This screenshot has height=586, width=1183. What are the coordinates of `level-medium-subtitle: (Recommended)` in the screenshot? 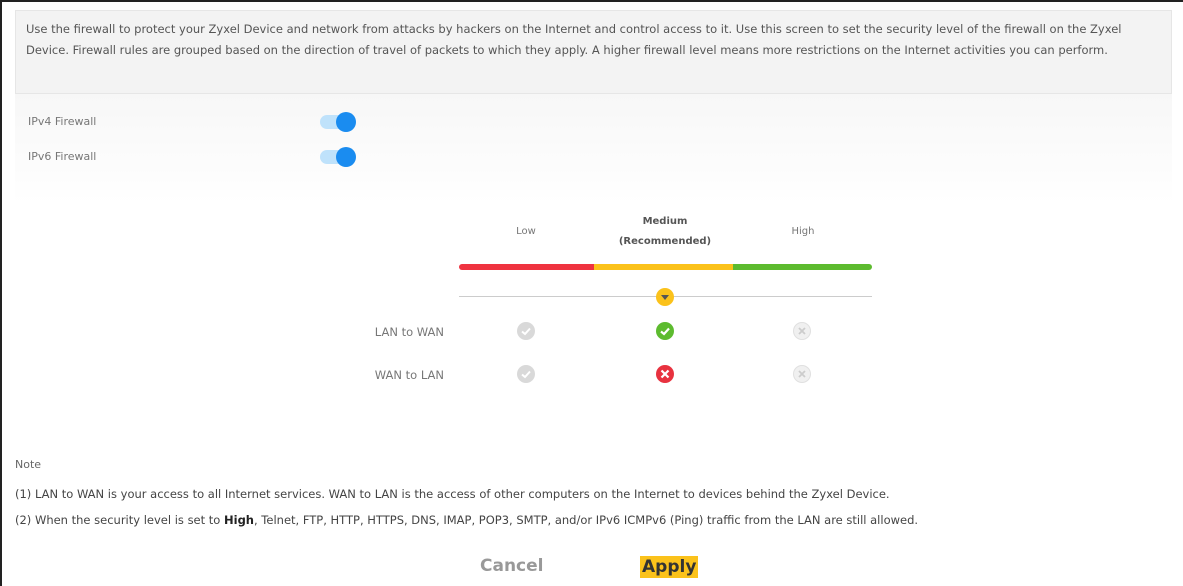 It's located at (665, 241).